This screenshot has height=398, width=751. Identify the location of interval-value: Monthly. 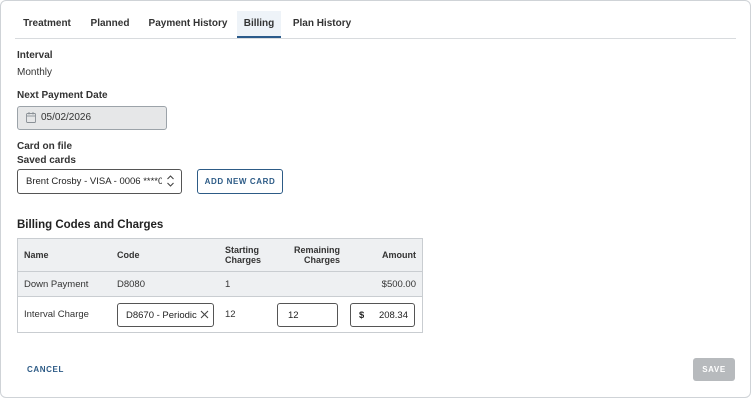
(35, 72).